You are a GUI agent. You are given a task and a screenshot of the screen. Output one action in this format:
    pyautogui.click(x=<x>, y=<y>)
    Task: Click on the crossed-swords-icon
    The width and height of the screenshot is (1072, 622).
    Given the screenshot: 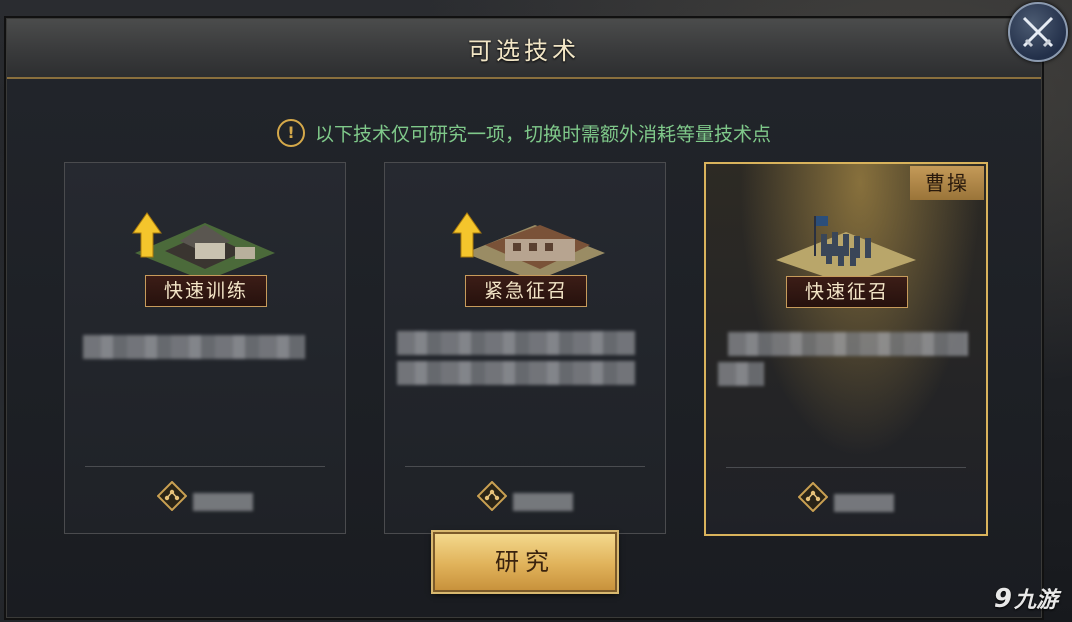 What is the action you would take?
    pyautogui.click(x=1038, y=32)
    